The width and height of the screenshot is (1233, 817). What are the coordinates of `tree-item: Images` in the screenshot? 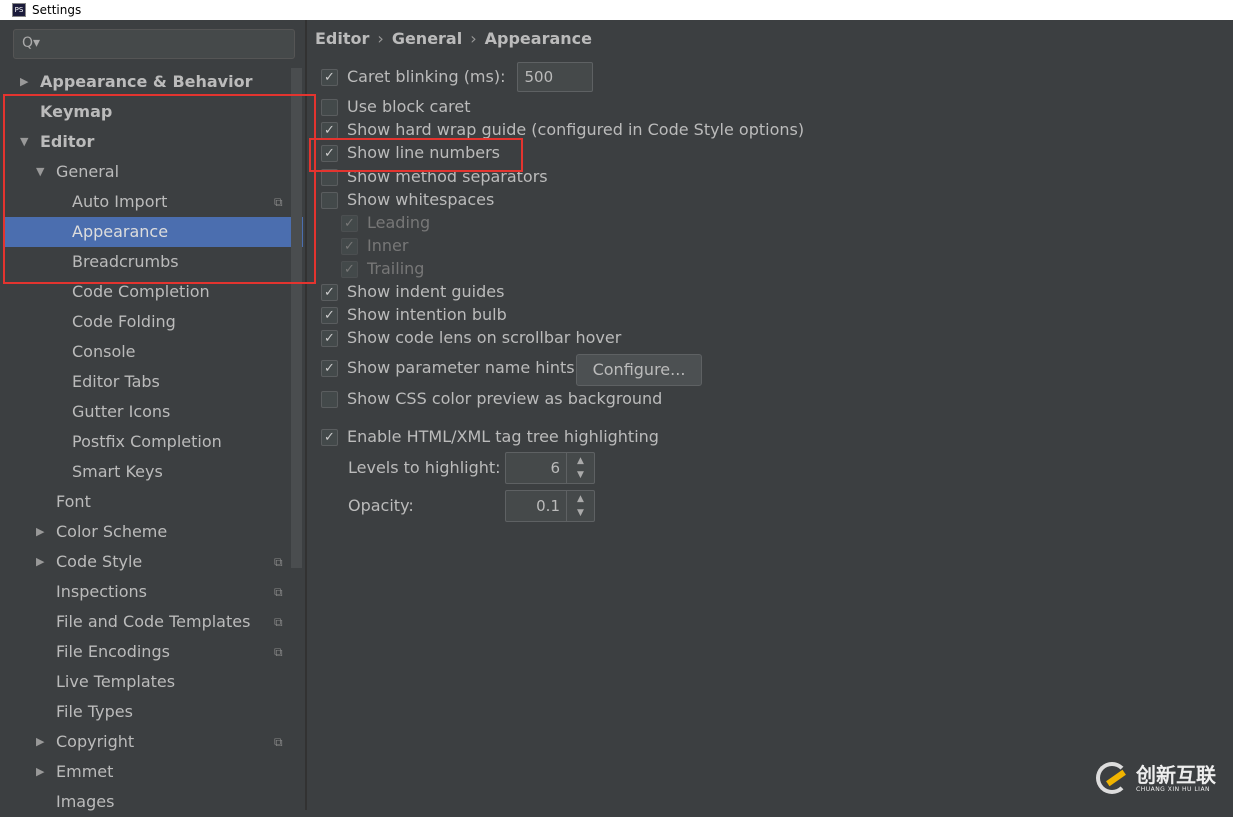 It's located at (153, 802).